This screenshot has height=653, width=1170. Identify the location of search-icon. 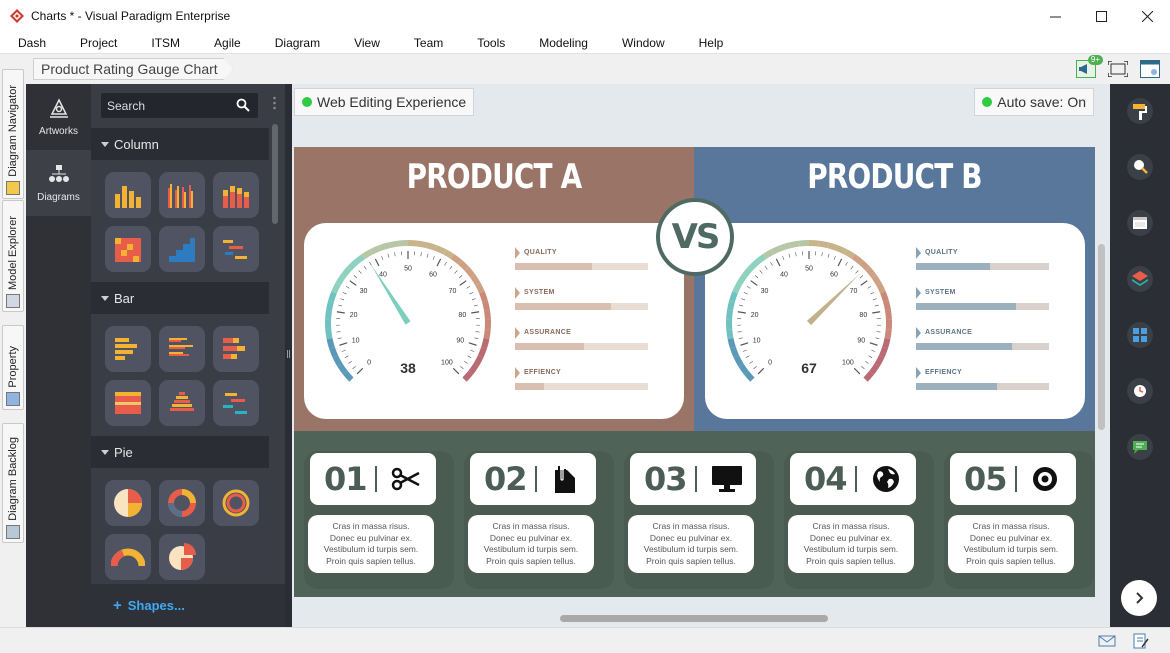
(243, 105).